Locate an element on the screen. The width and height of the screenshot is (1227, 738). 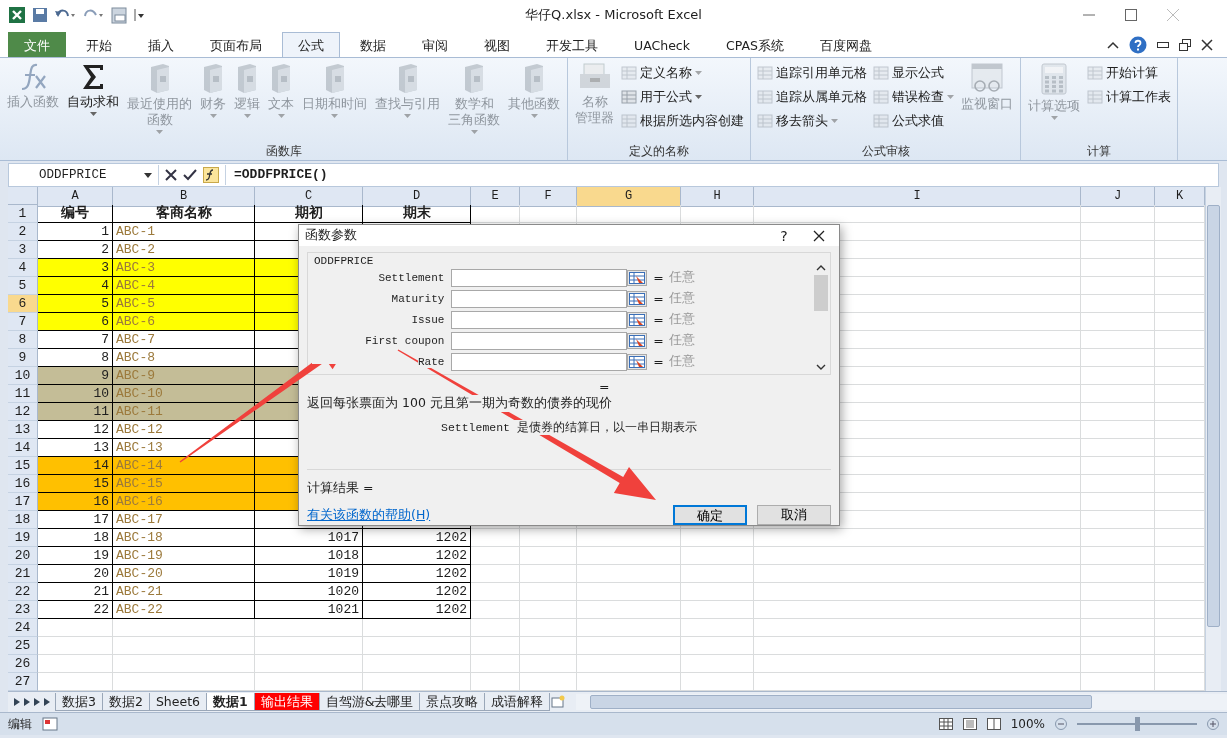
sheet-tab: 数据2 is located at coordinates (125, 702).